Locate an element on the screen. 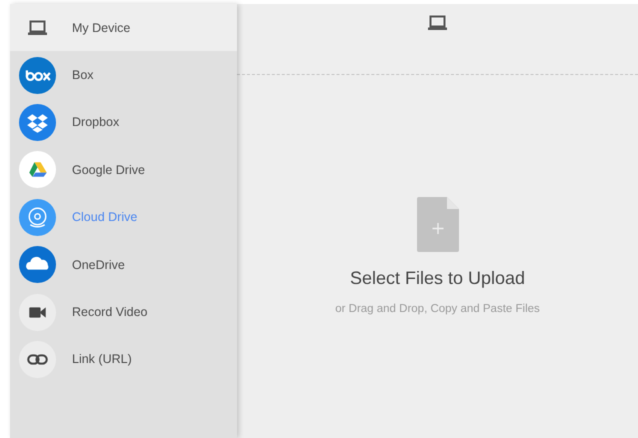 The image size is (638, 438). sidebar-item-label: Link (URL) is located at coordinates (102, 359).